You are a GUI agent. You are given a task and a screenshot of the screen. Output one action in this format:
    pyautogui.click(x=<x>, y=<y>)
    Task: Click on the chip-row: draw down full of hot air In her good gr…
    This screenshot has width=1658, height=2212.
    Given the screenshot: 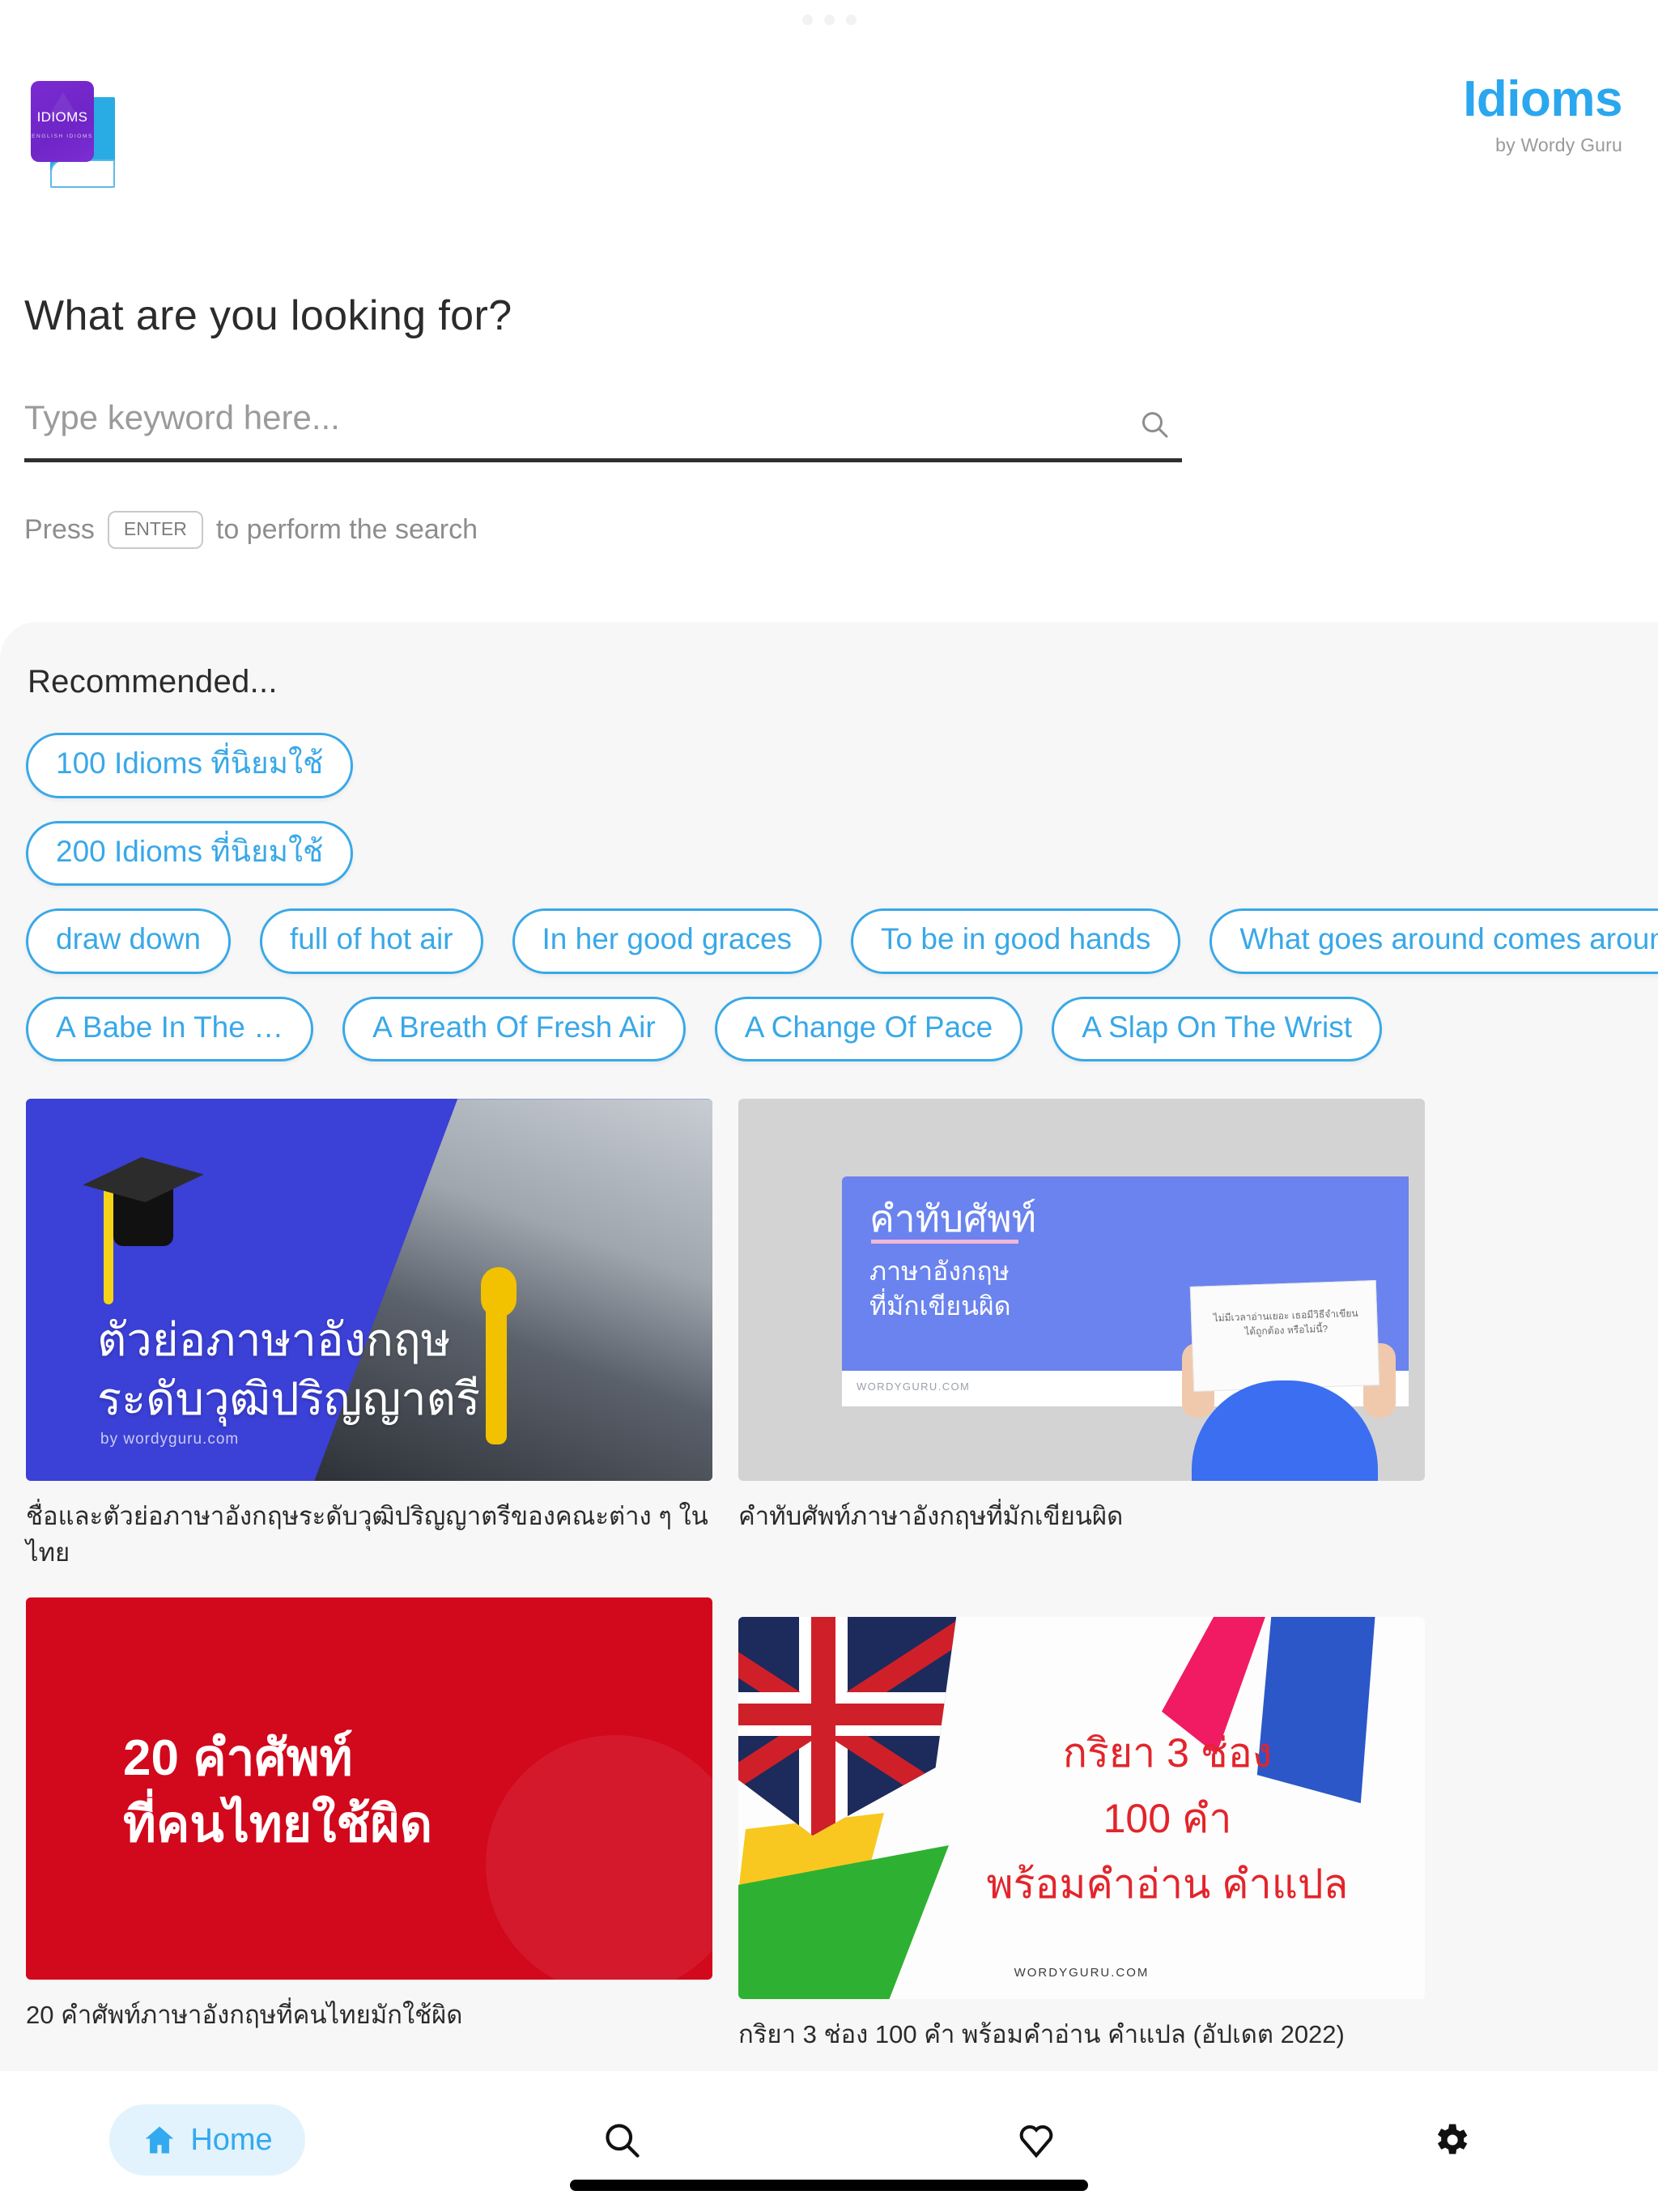 What is the action you would take?
    pyautogui.click(x=829, y=941)
    